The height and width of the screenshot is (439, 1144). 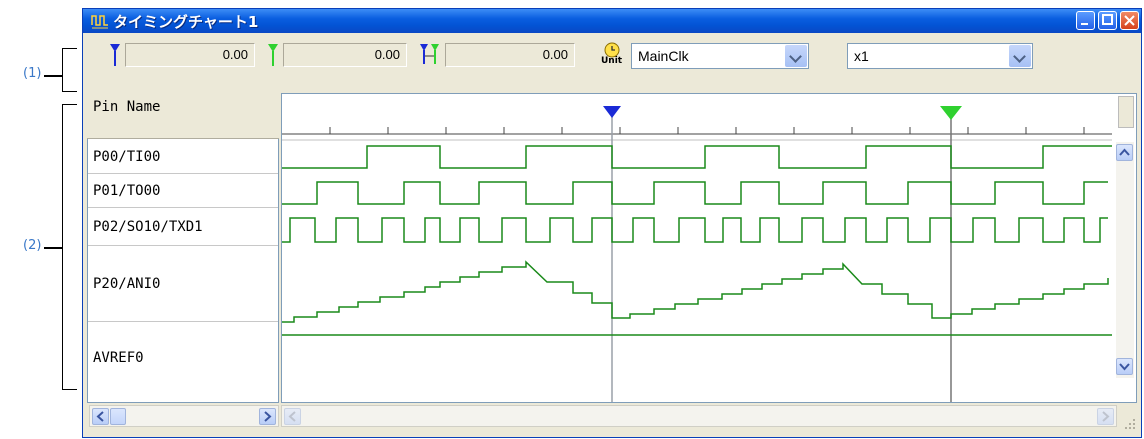 I want to click on callout-toolbar: (1), so click(x=32, y=73).